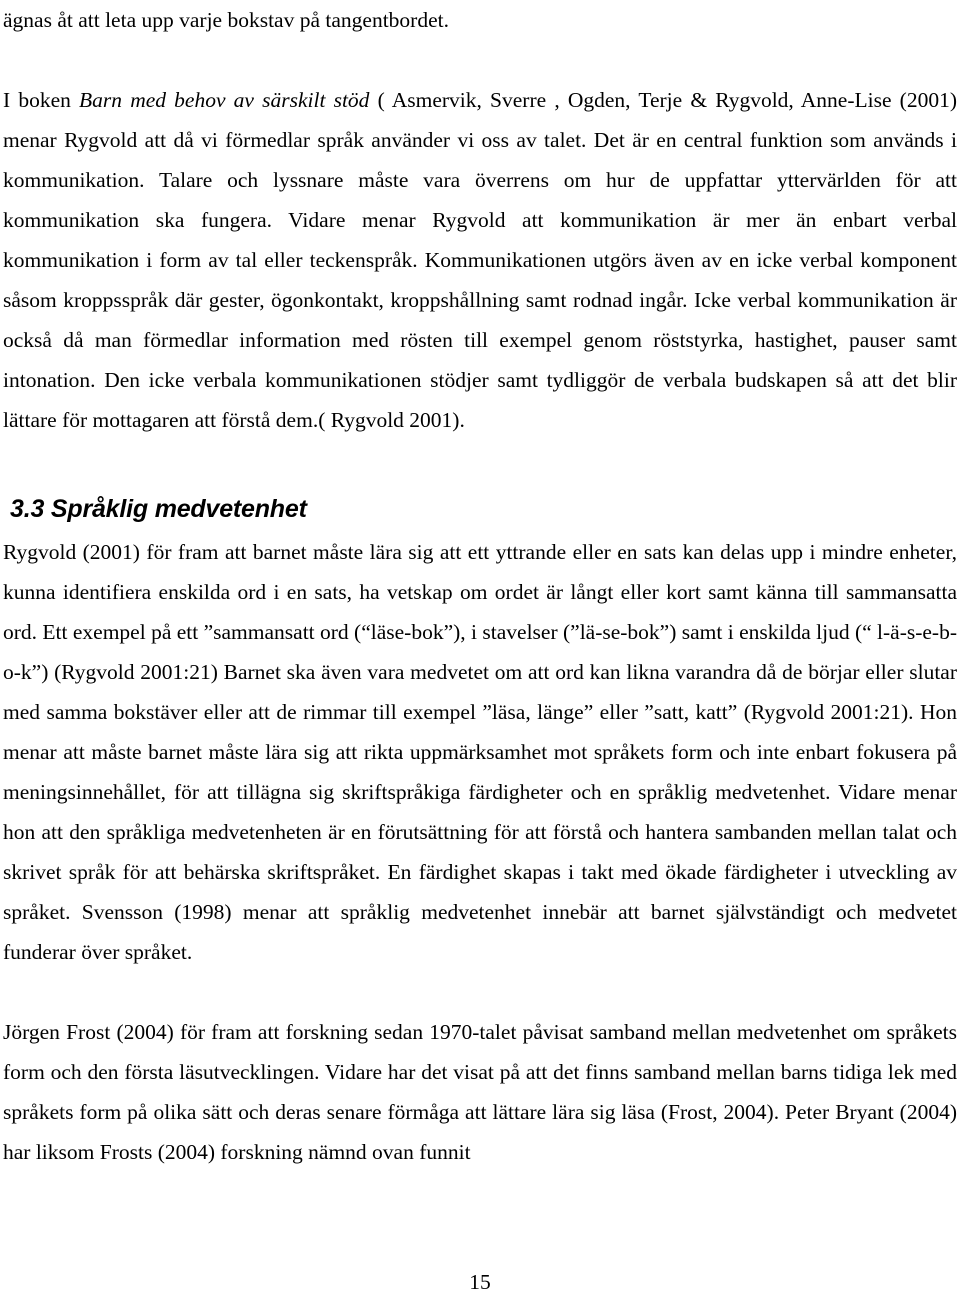 The height and width of the screenshot is (1307, 960). What do you see at coordinates (480, 466) in the screenshot?
I see `heading-top-spacer` at bounding box center [480, 466].